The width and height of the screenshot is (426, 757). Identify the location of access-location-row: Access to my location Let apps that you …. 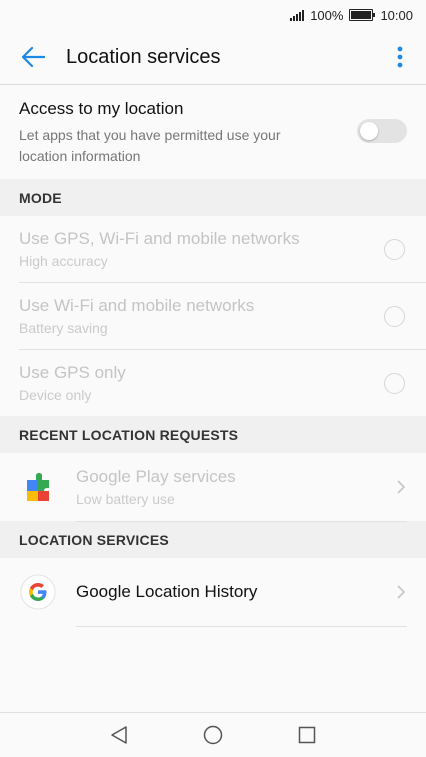
(213, 132).